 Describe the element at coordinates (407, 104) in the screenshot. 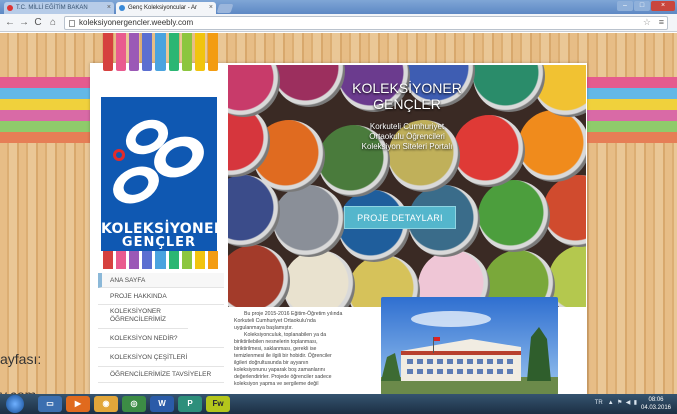

I see `hero-title-line2: GENÇLER` at that location.